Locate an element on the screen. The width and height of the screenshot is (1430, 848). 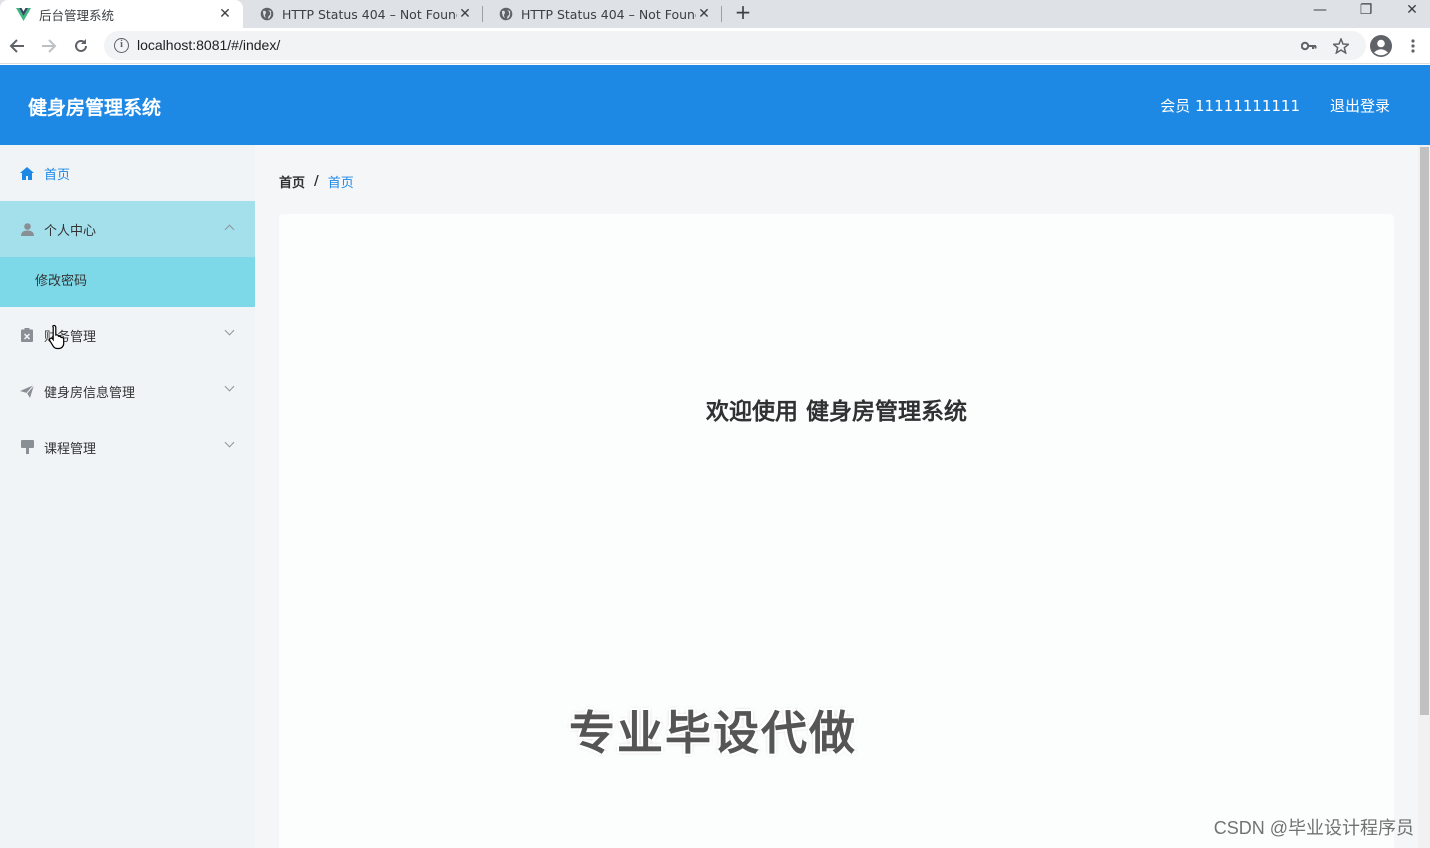
app-title: 健身房管理系统 is located at coordinates (95, 108).